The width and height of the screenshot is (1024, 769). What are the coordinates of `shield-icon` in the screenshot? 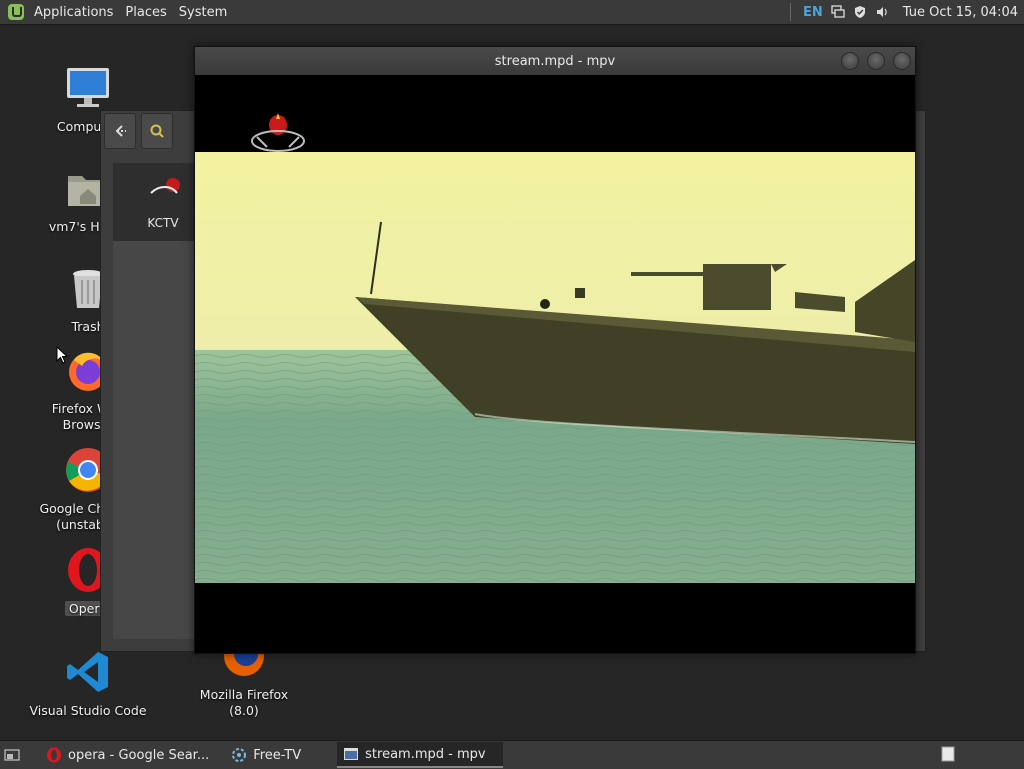 It's located at (860, 12).